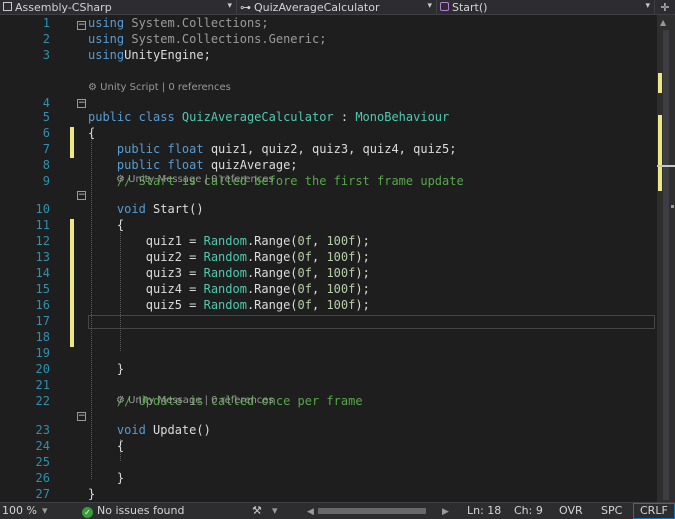 The width and height of the screenshot is (675, 519). What do you see at coordinates (611, 511) in the screenshot?
I see `whitespace-indicator: SPC` at bounding box center [611, 511].